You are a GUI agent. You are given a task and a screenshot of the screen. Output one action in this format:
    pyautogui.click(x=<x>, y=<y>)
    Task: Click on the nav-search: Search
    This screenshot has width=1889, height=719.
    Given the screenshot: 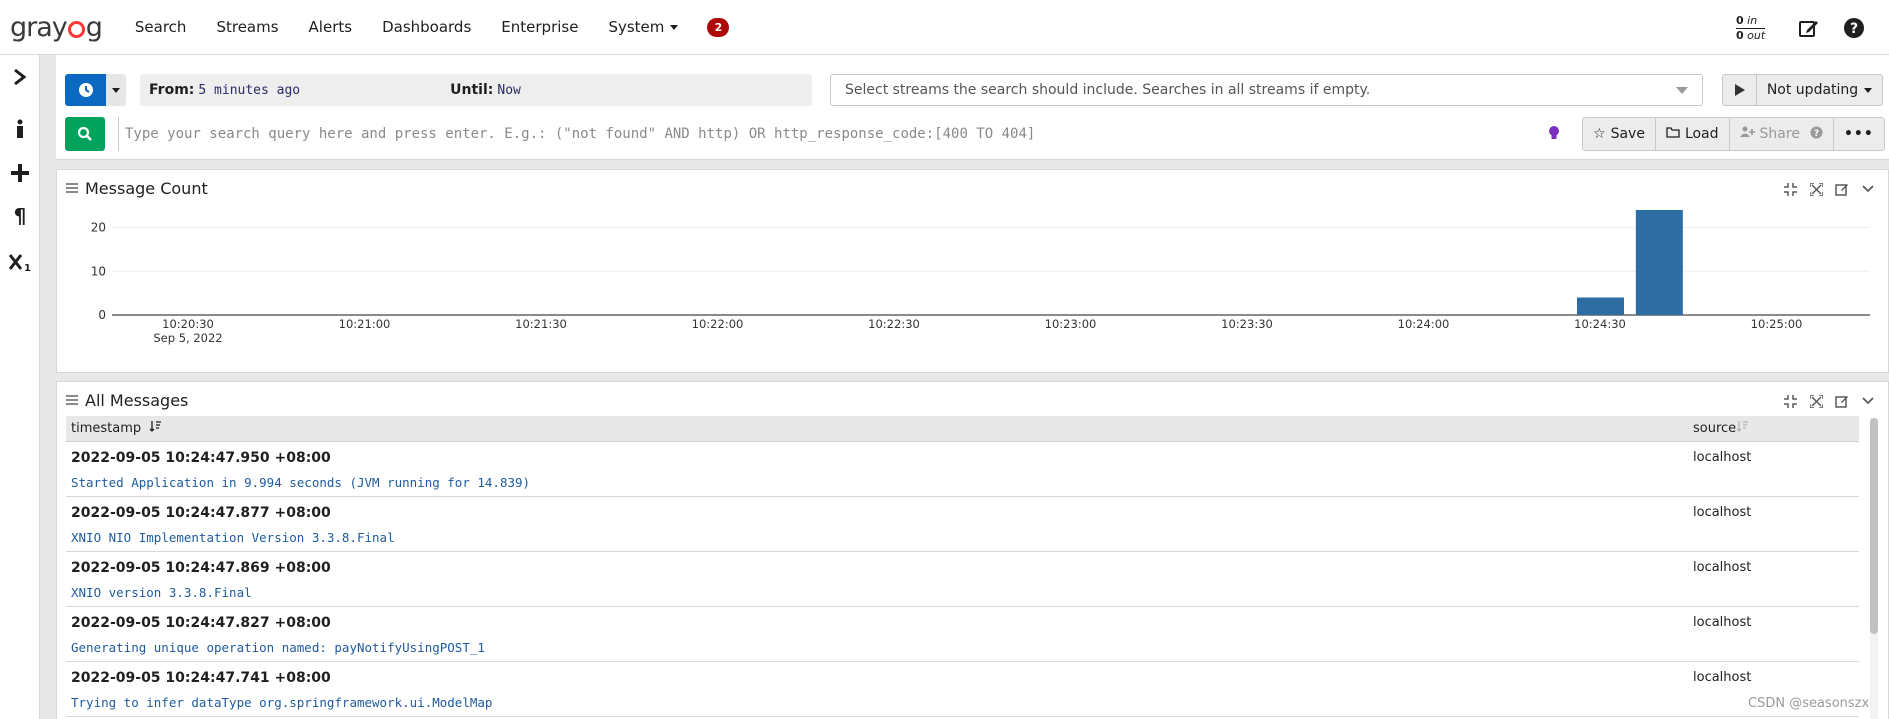 What is the action you would take?
    pyautogui.click(x=161, y=27)
    